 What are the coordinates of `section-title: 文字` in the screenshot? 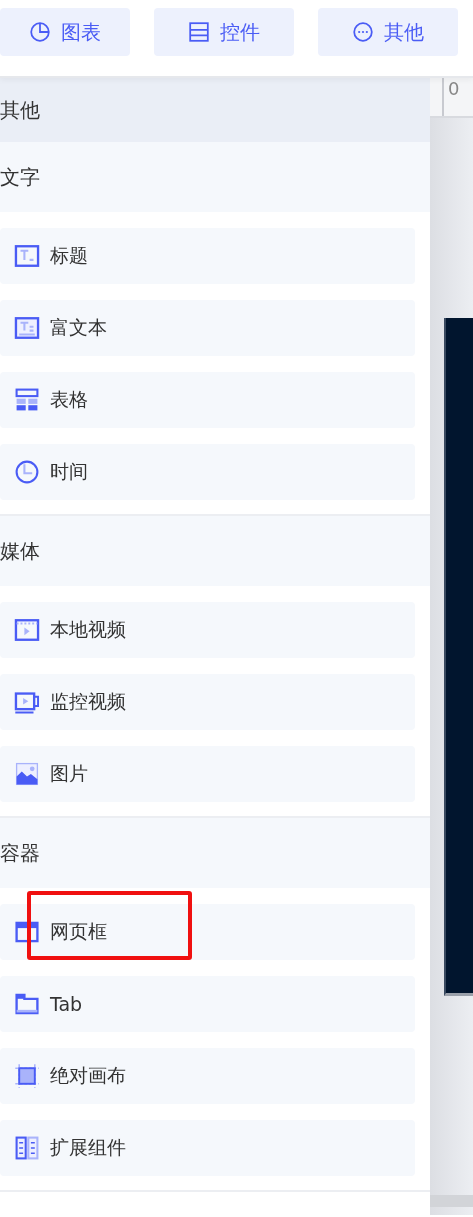 It's located at (215, 177).